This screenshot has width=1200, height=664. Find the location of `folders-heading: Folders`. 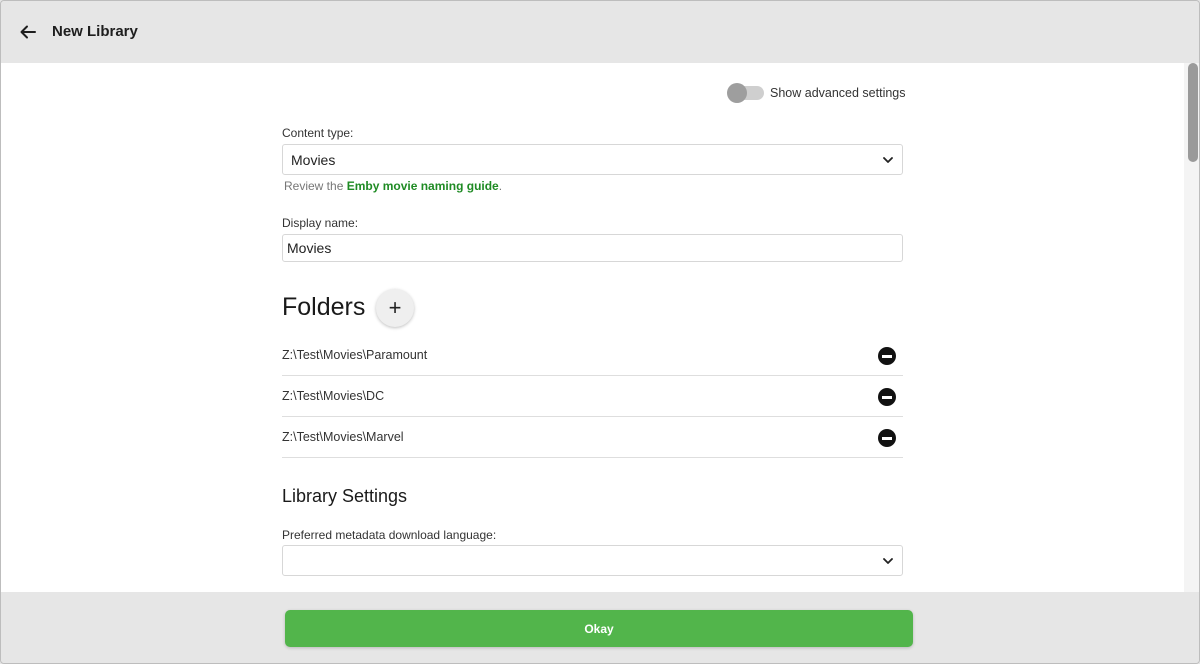

folders-heading: Folders is located at coordinates (324, 307).